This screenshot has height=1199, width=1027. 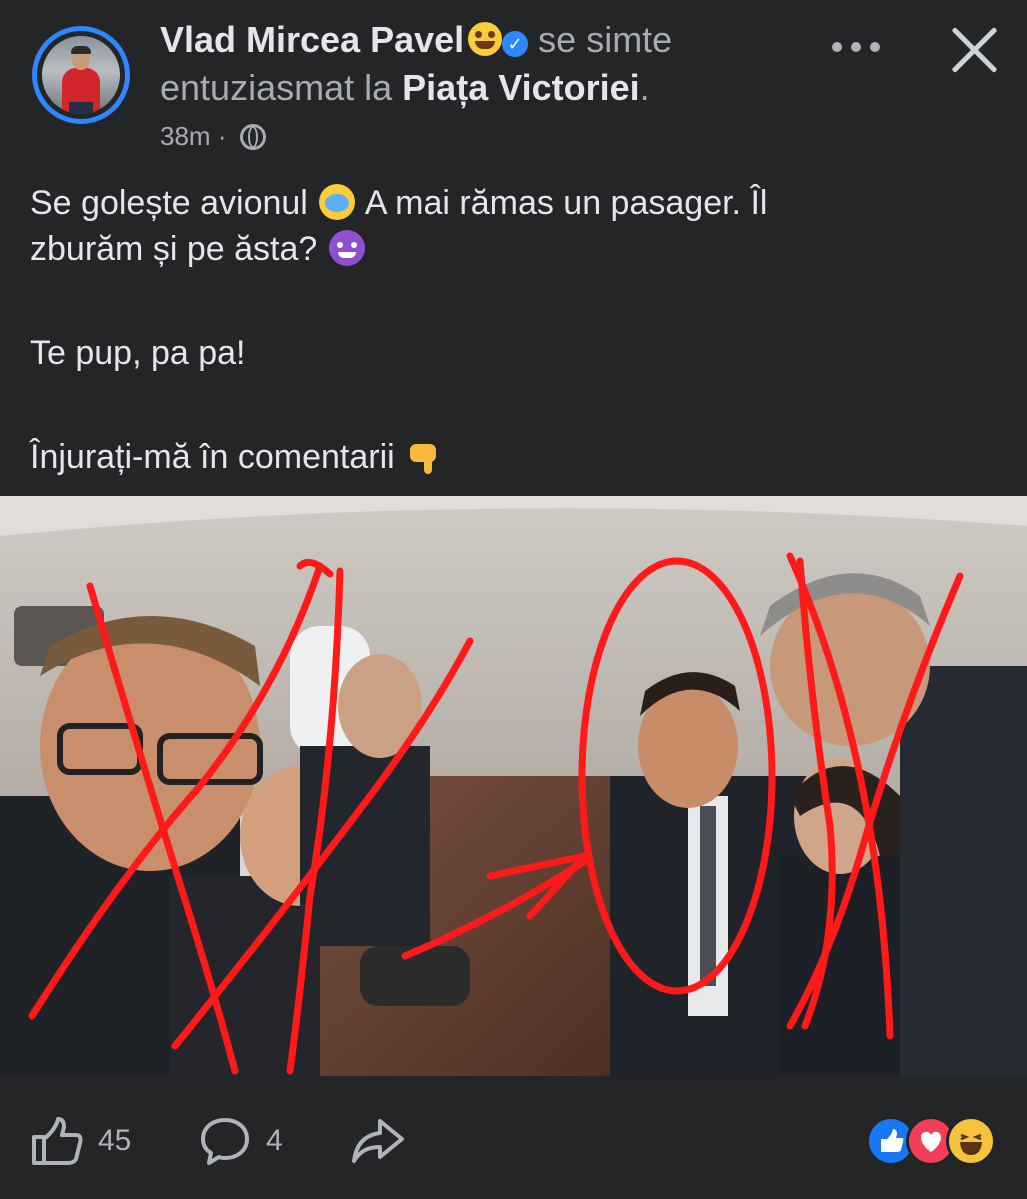 I want to click on more-options-button, so click(x=856, y=47).